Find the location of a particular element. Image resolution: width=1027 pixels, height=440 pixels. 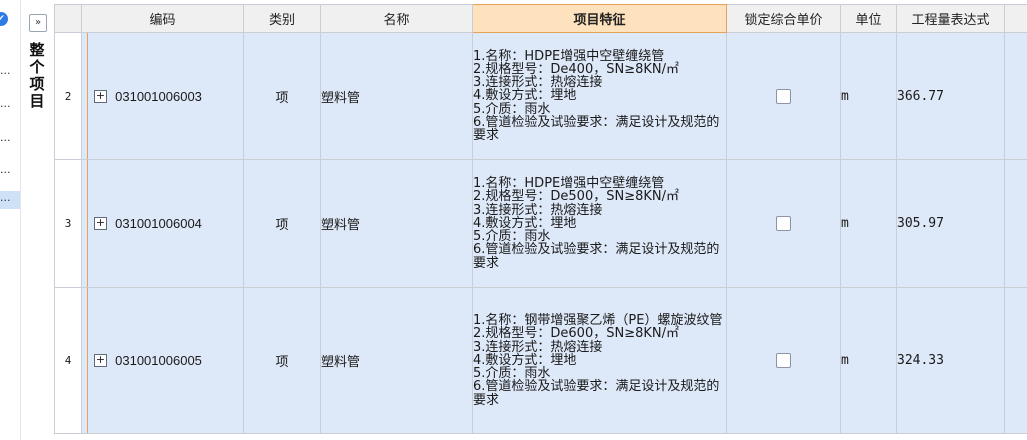

check-badge-icon: ✔ is located at coordinates (4, 19).